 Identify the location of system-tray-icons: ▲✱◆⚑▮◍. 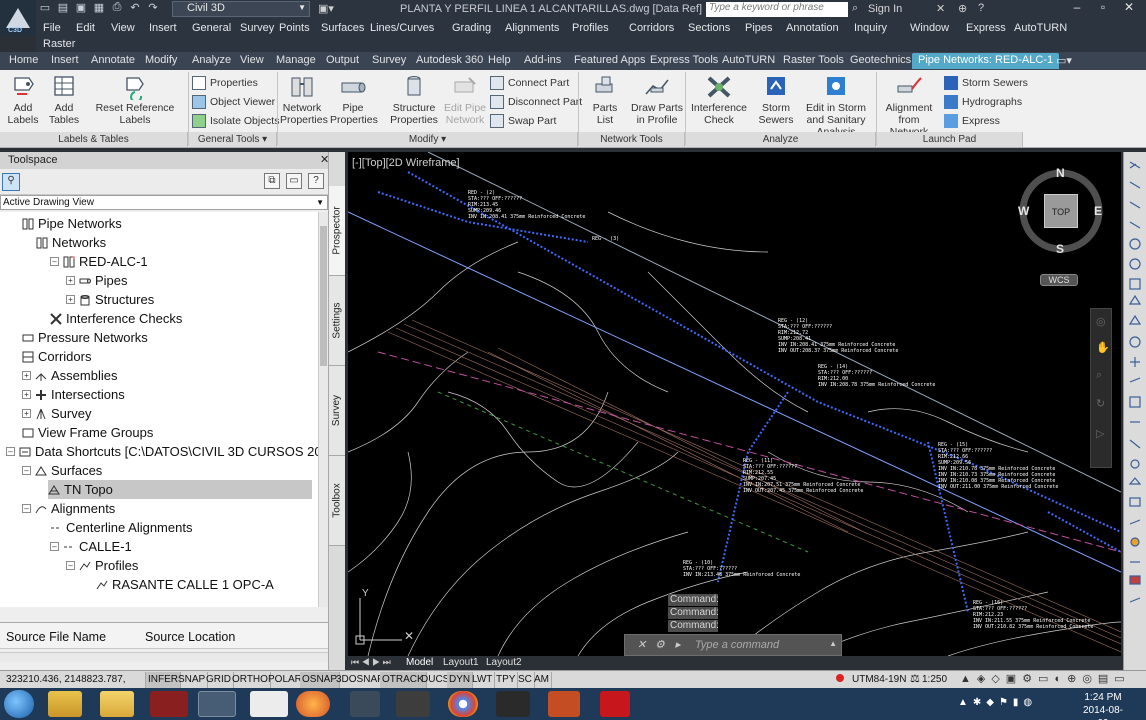
(997, 702).